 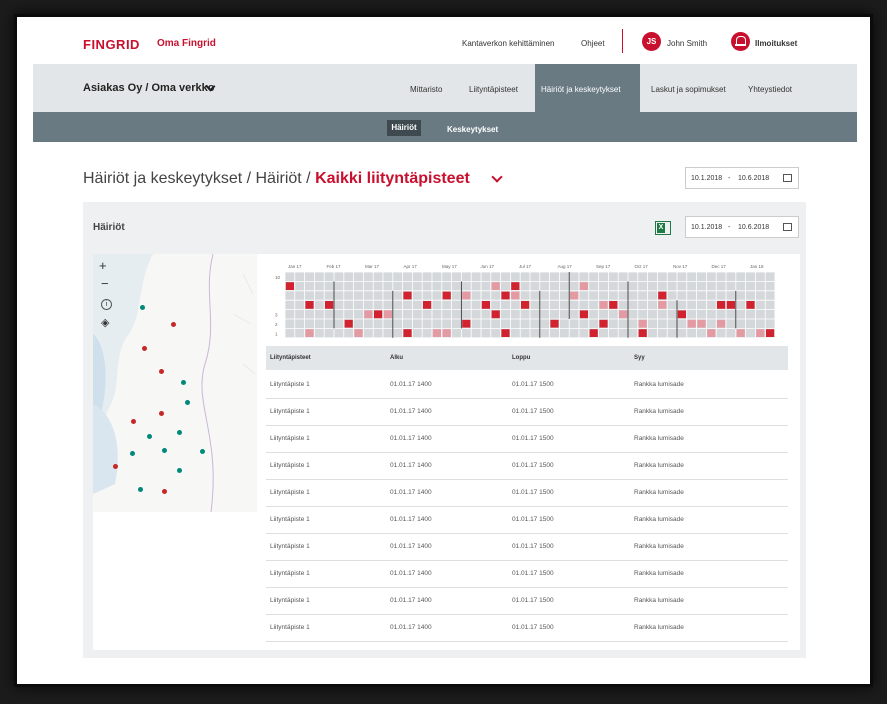 What do you see at coordinates (392, 178) in the screenshot?
I see `breadcrumb-current: Kaikki liityntäpisteet` at bounding box center [392, 178].